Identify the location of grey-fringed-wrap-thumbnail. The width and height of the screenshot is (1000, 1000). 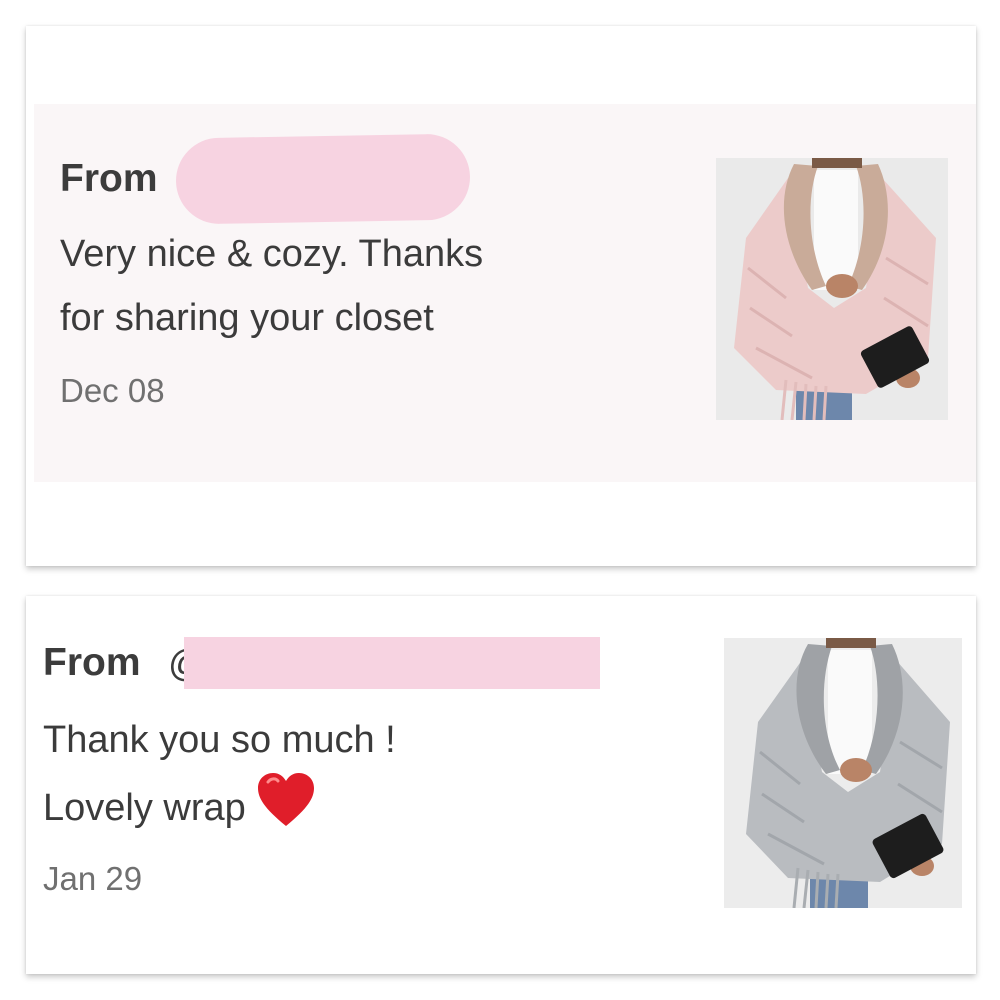
(843, 773).